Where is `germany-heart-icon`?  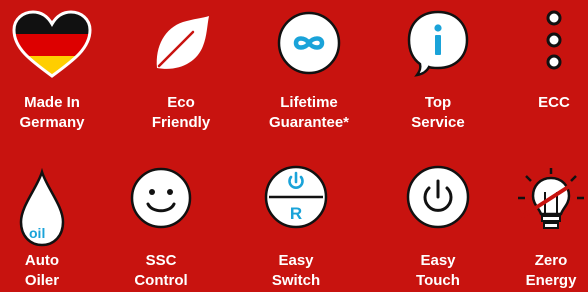 germany-heart-icon is located at coordinates (52, 44).